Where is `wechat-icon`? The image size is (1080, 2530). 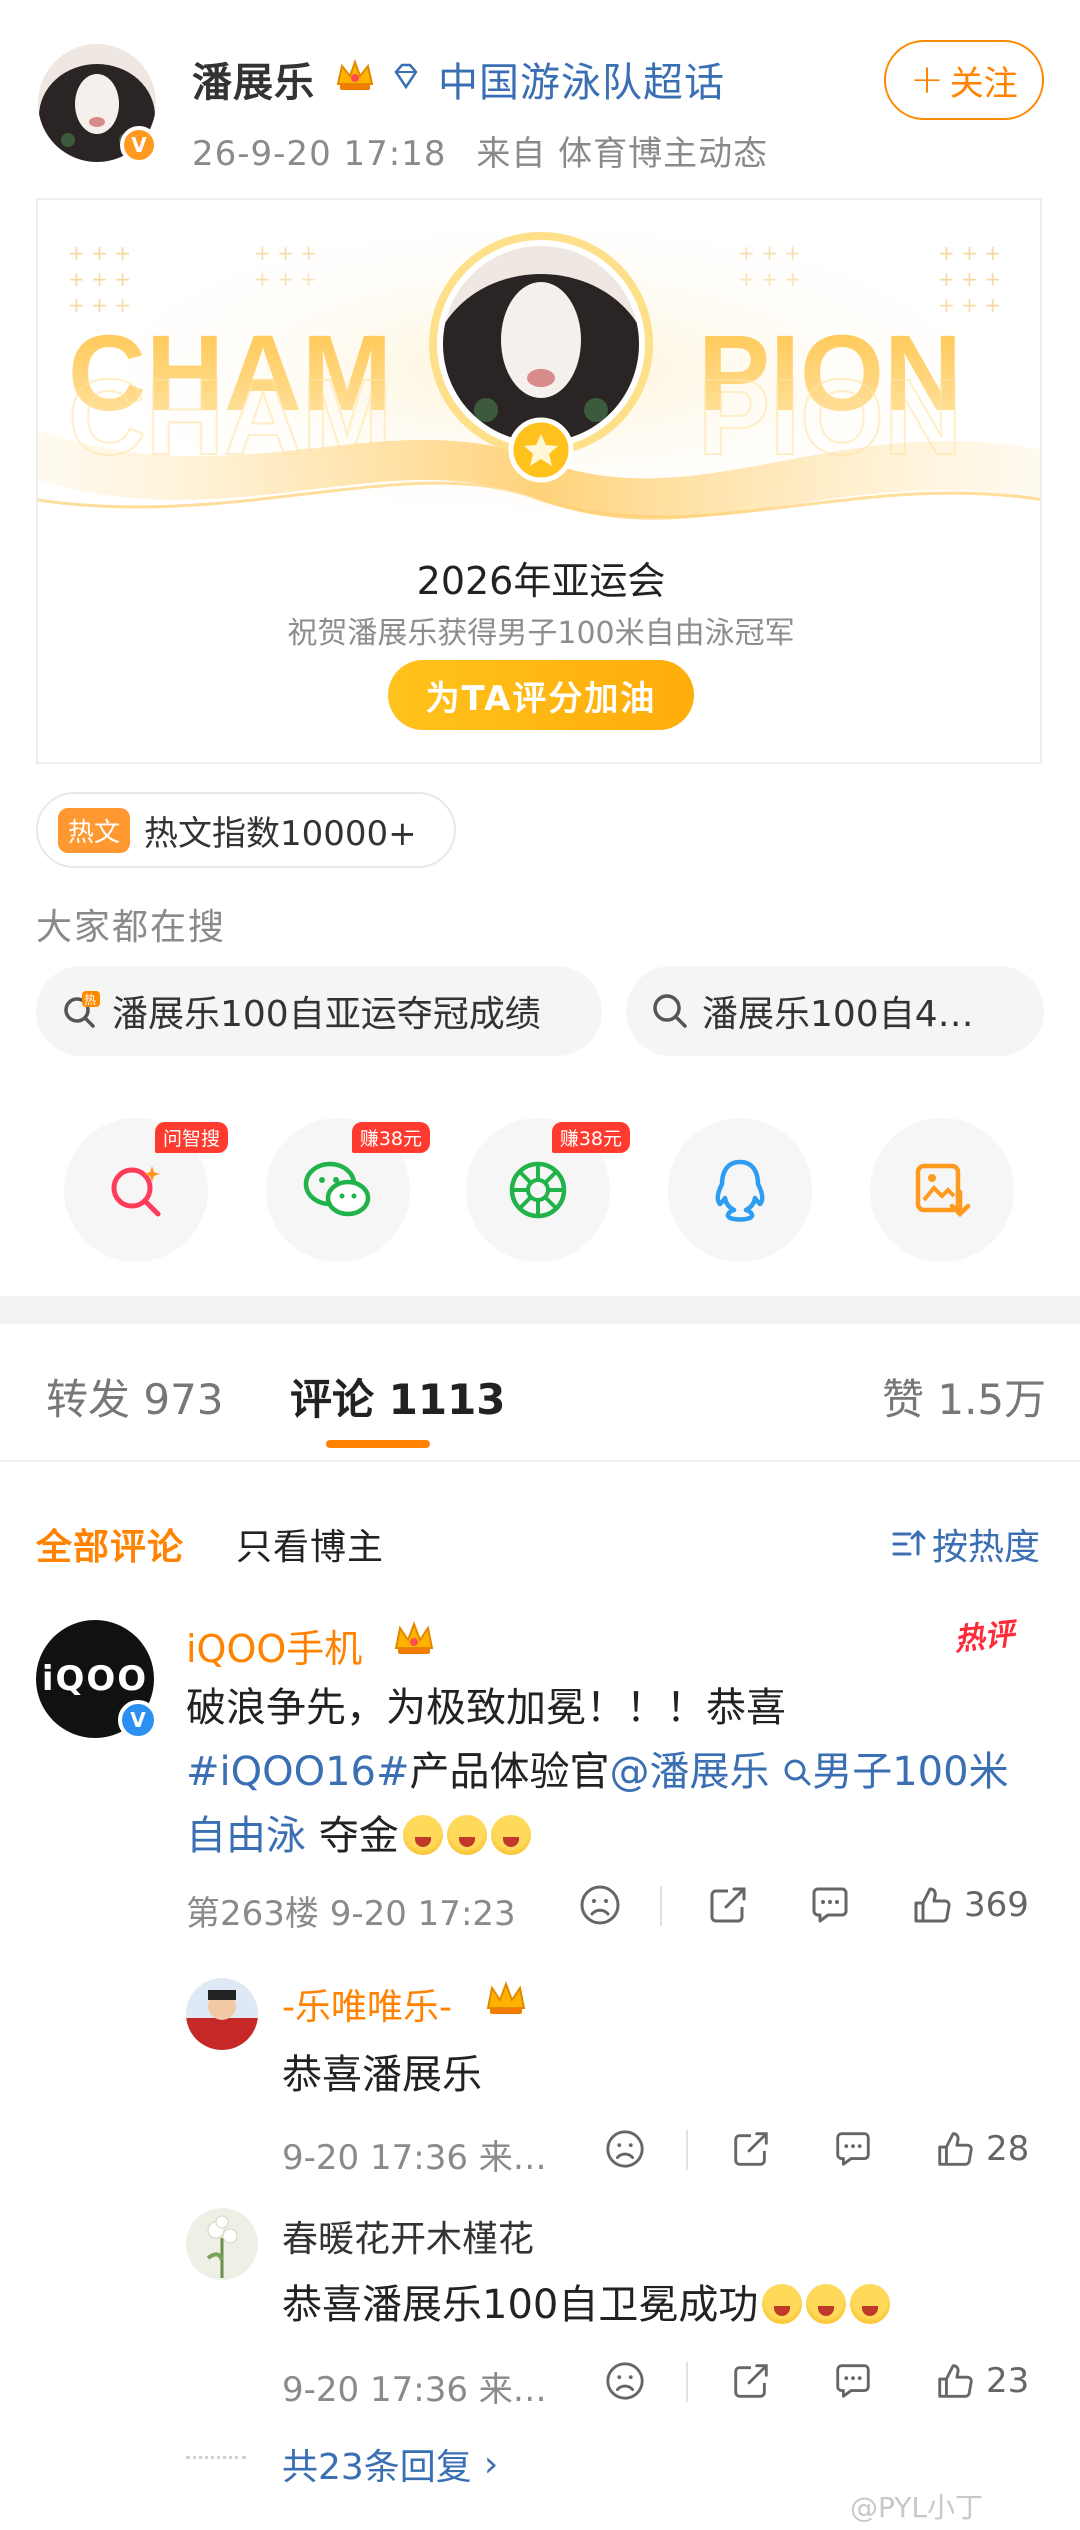 wechat-icon is located at coordinates (337, 1189).